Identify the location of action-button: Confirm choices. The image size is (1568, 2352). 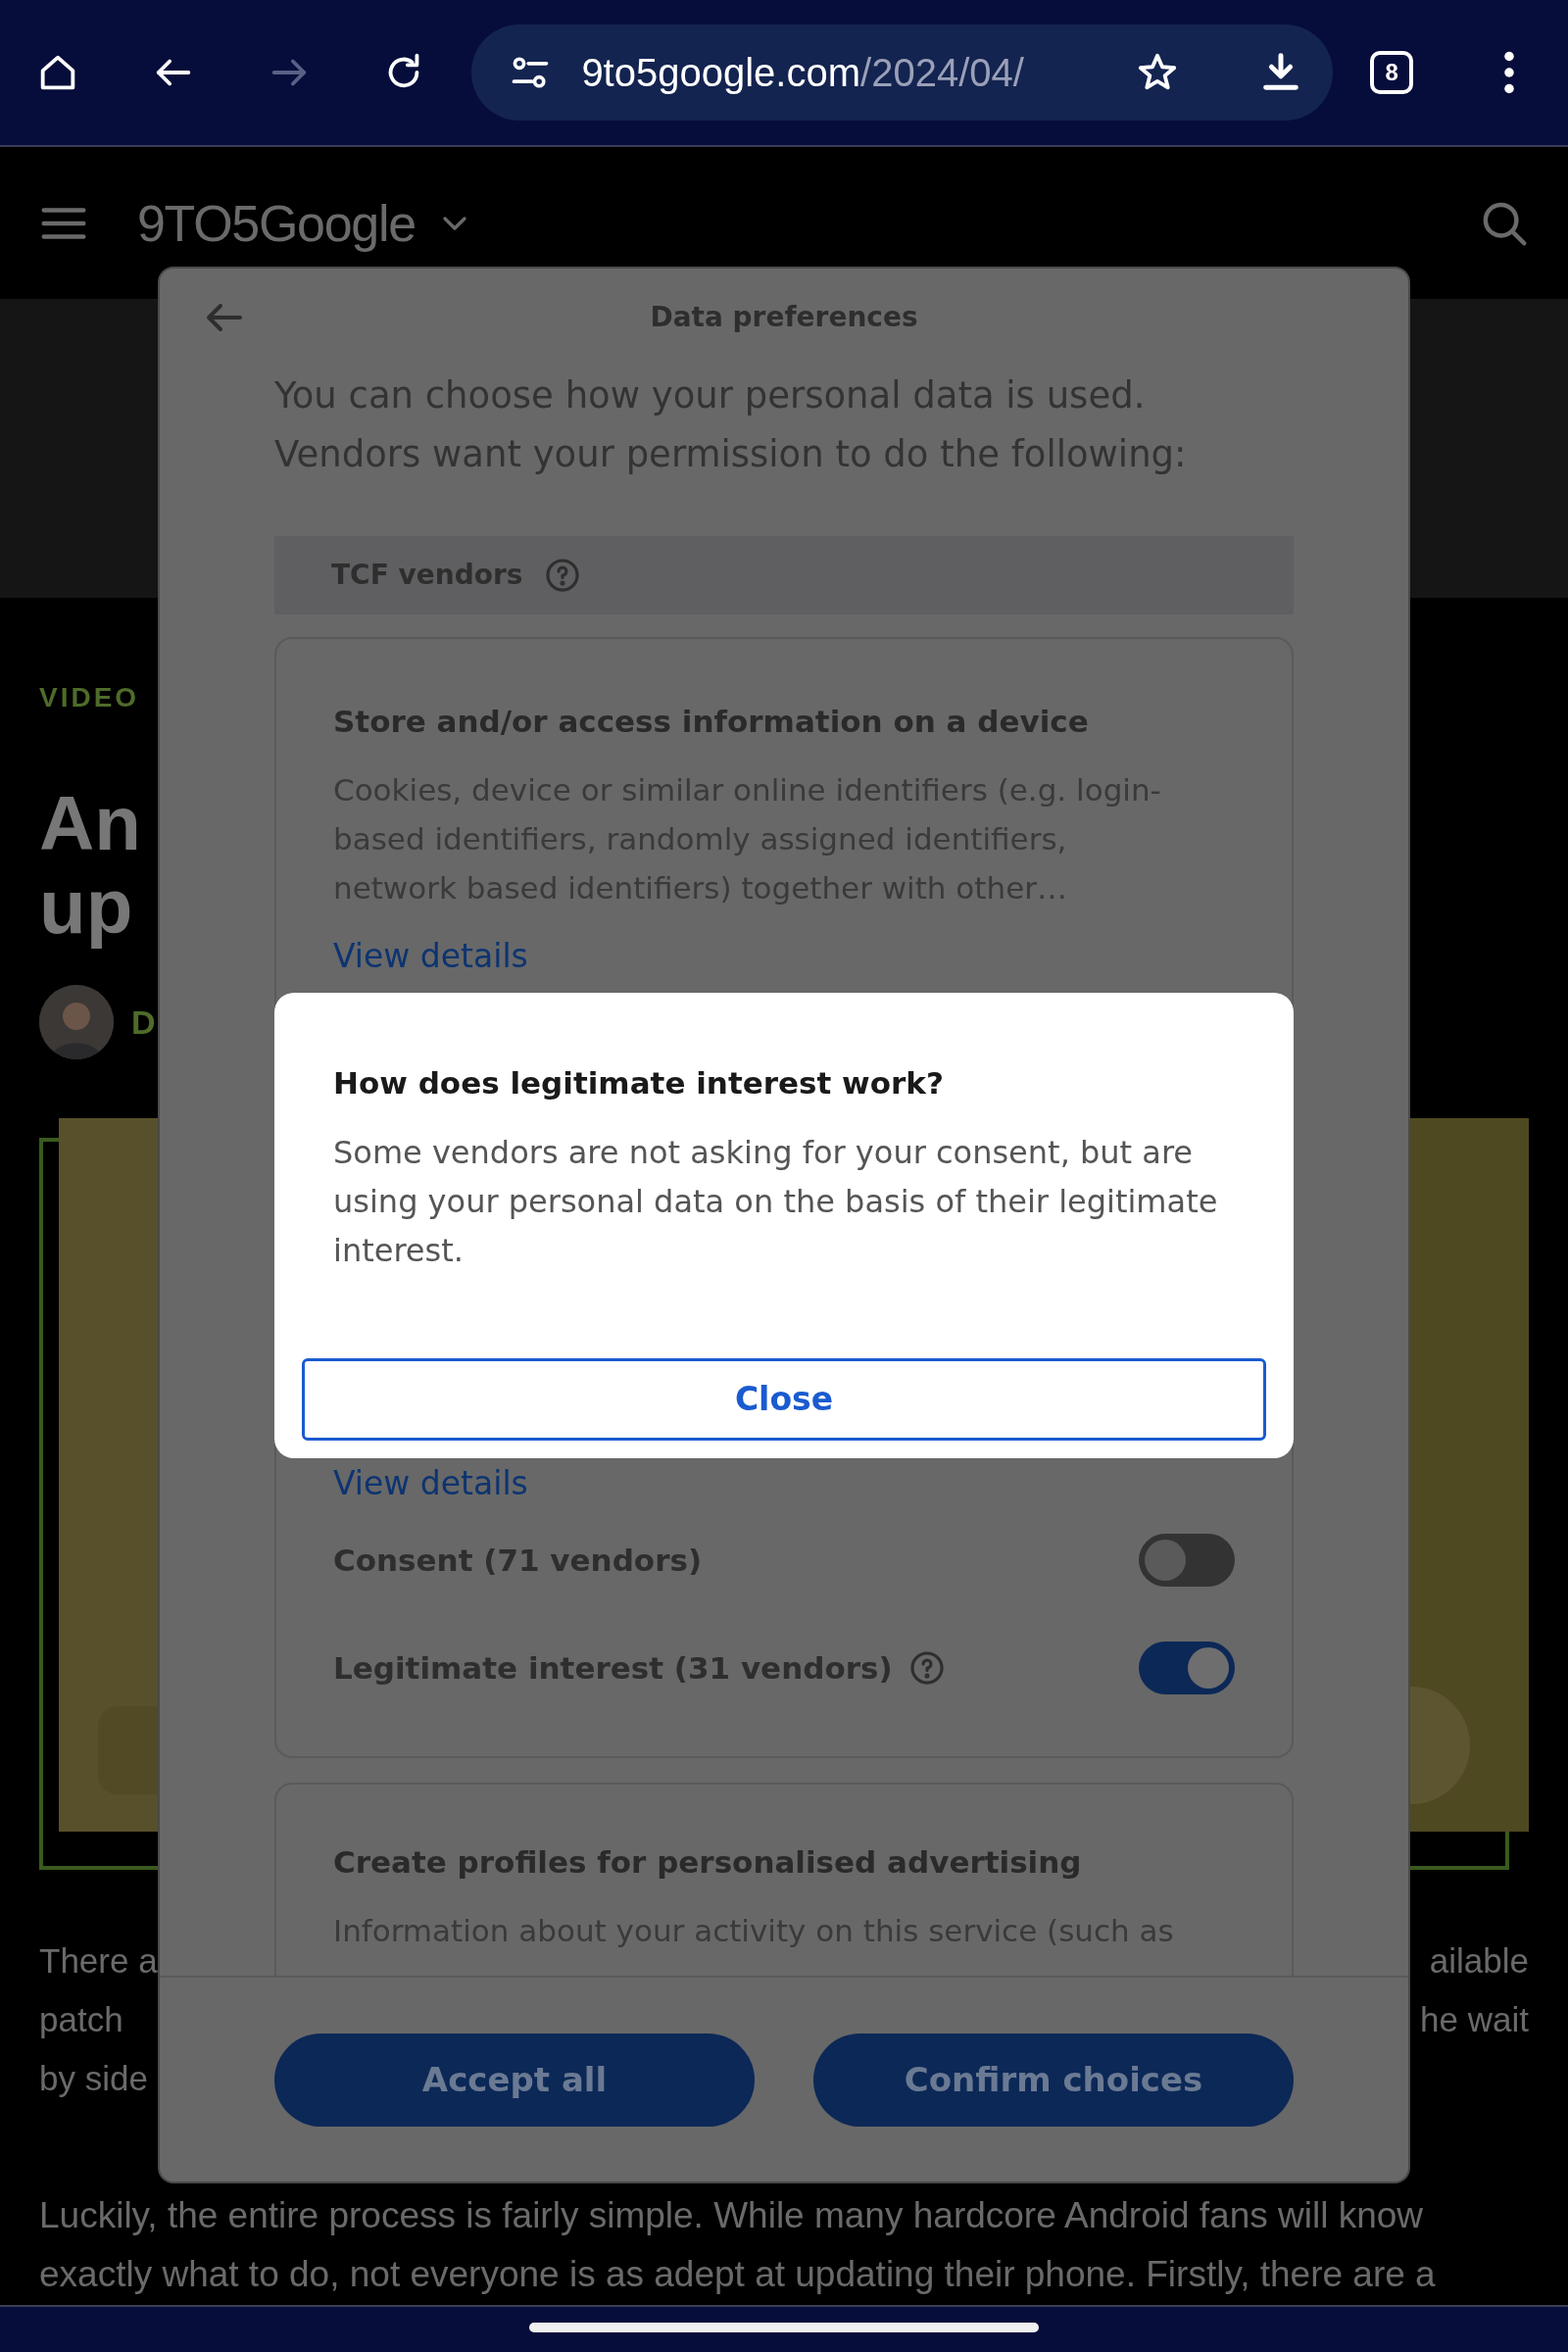
(1053, 2080).